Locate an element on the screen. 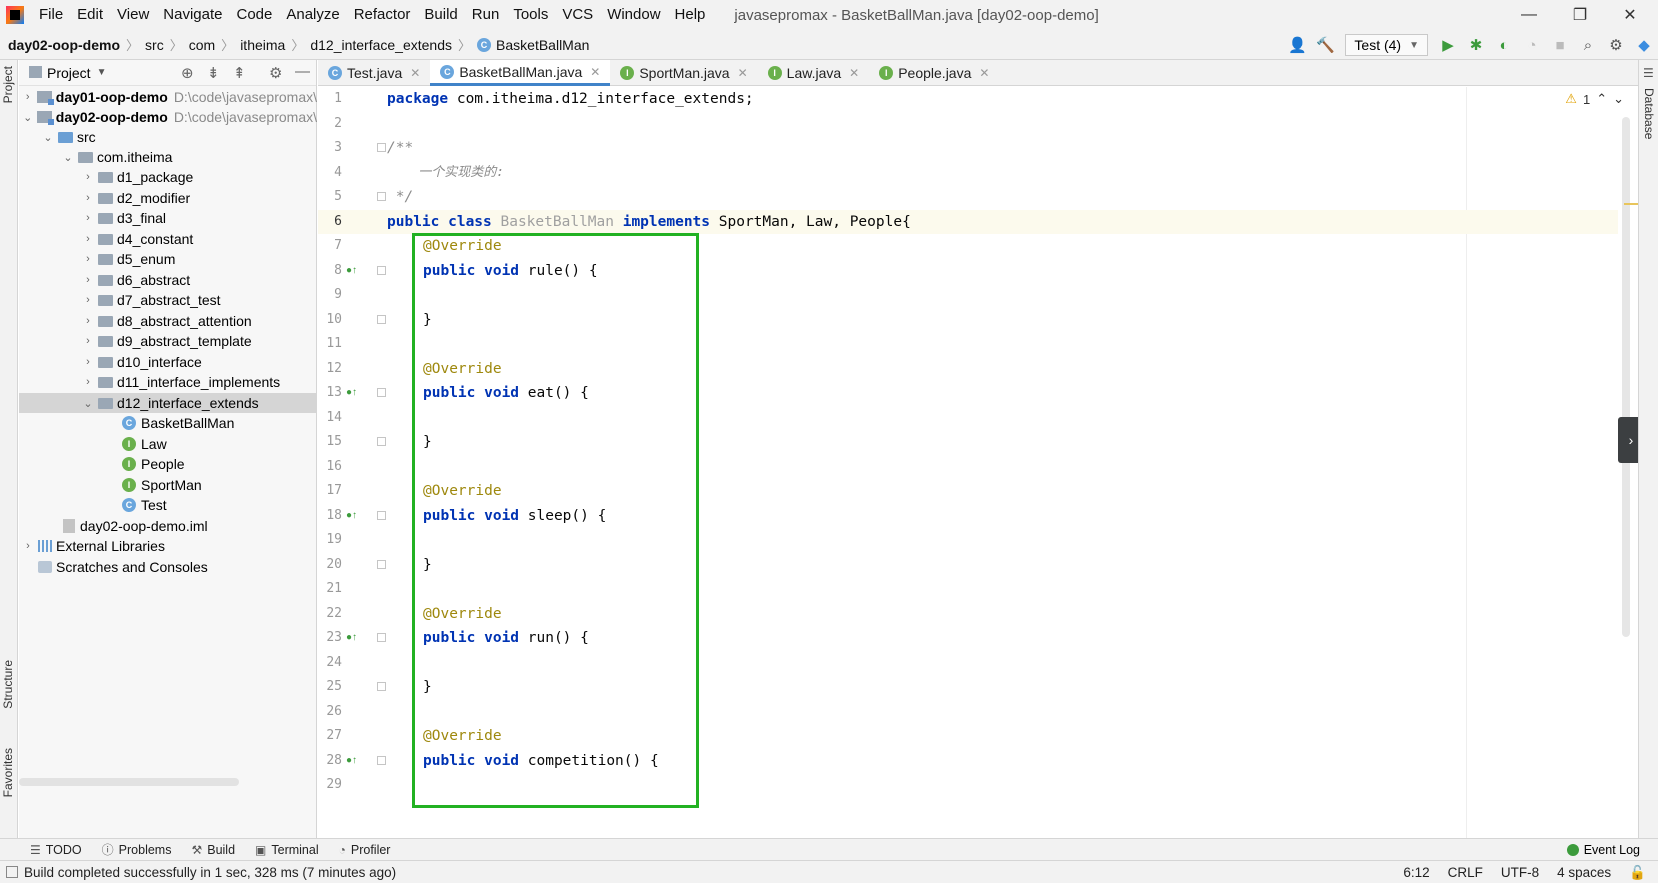 The width and height of the screenshot is (1658, 883). tab-law-java: I Law.java ✕ is located at coordinates (814, 73).